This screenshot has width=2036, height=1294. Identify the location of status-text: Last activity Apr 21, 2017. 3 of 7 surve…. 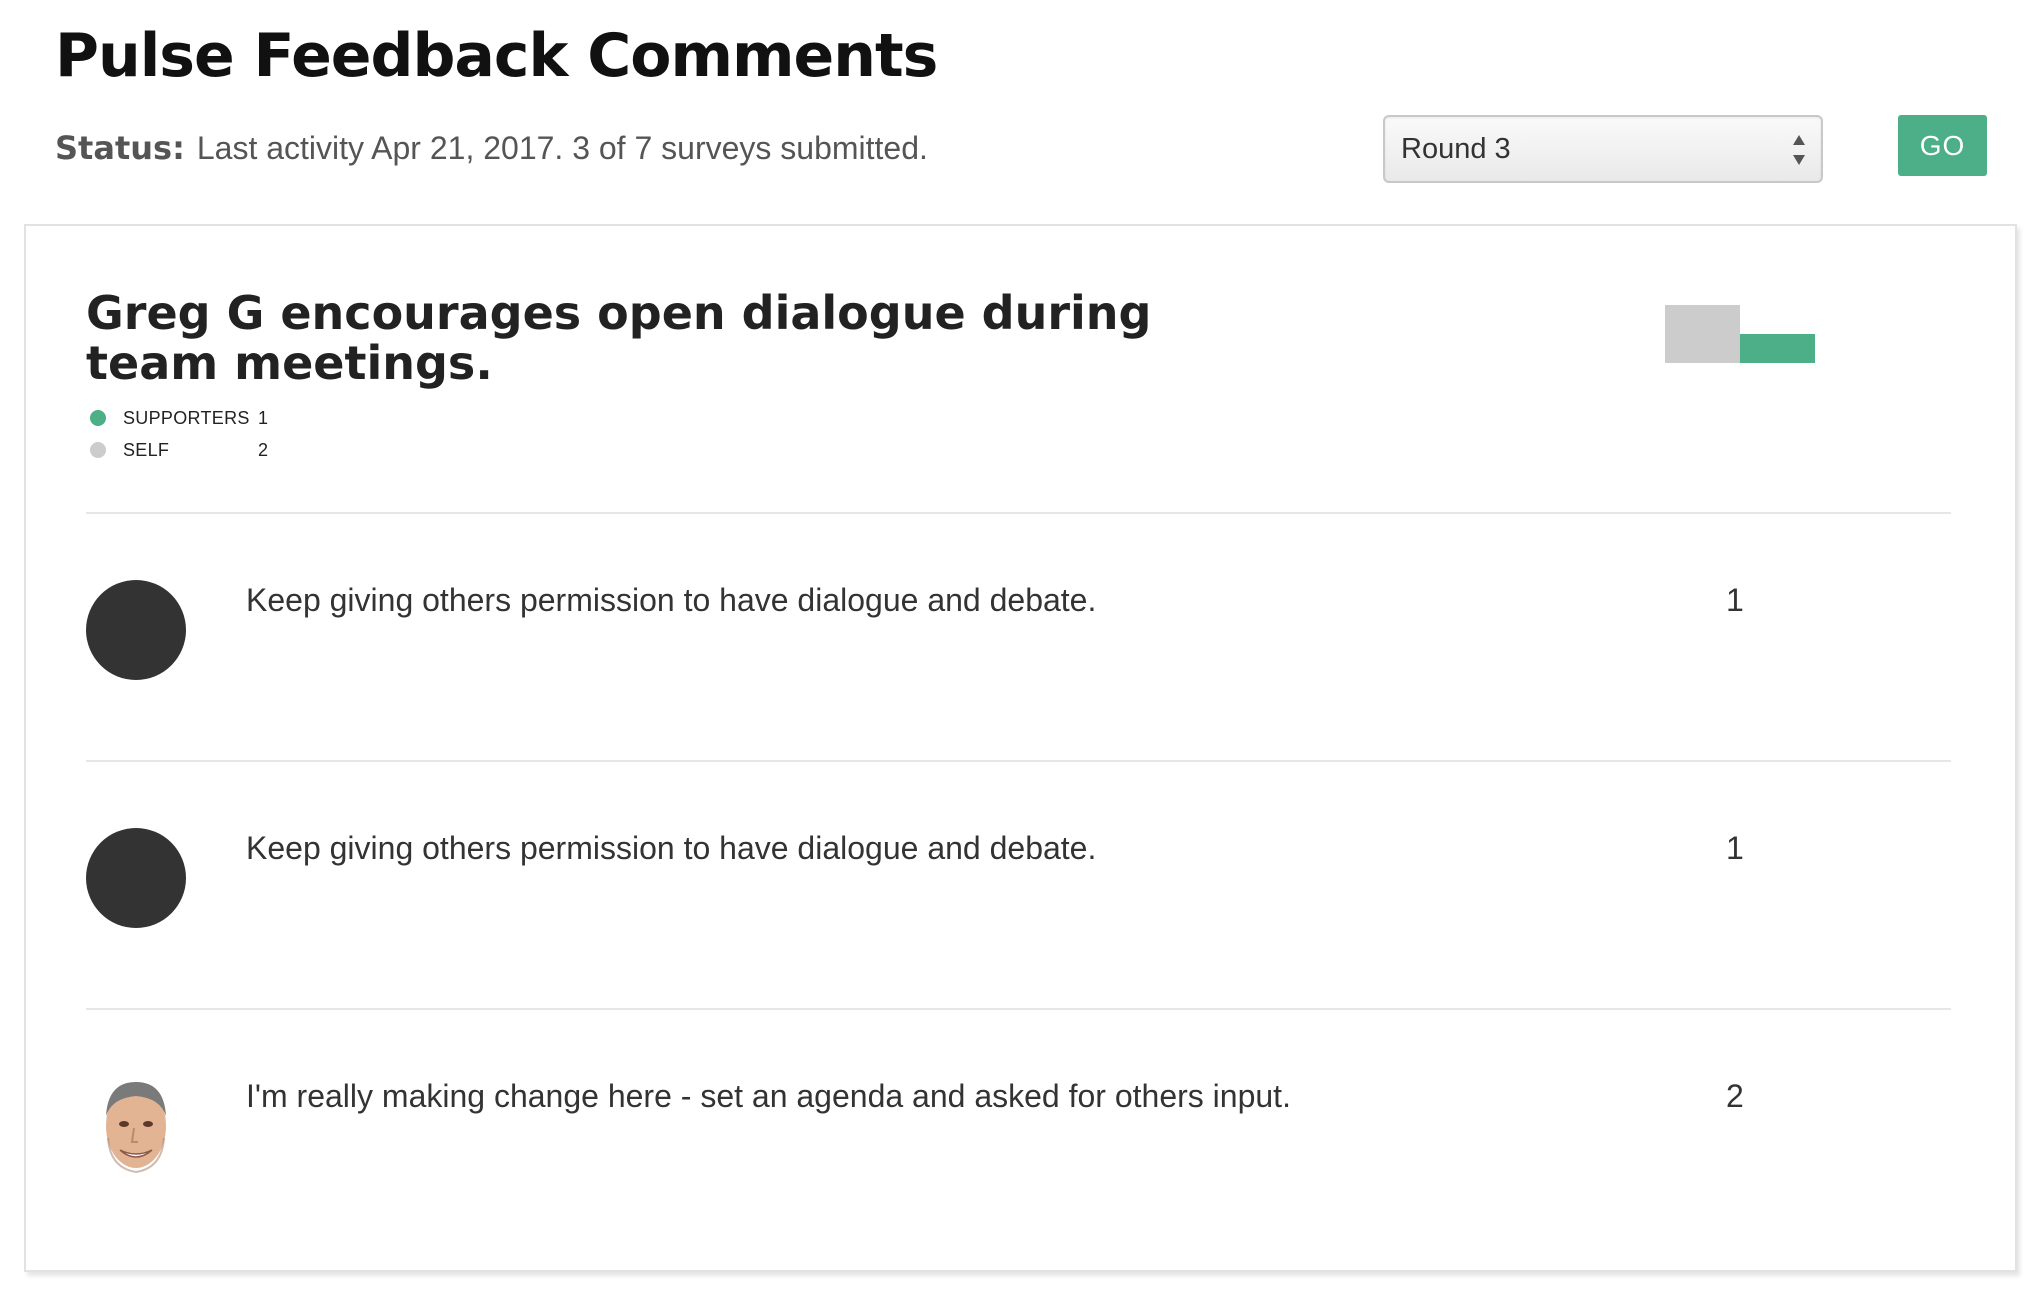
(562, 148).